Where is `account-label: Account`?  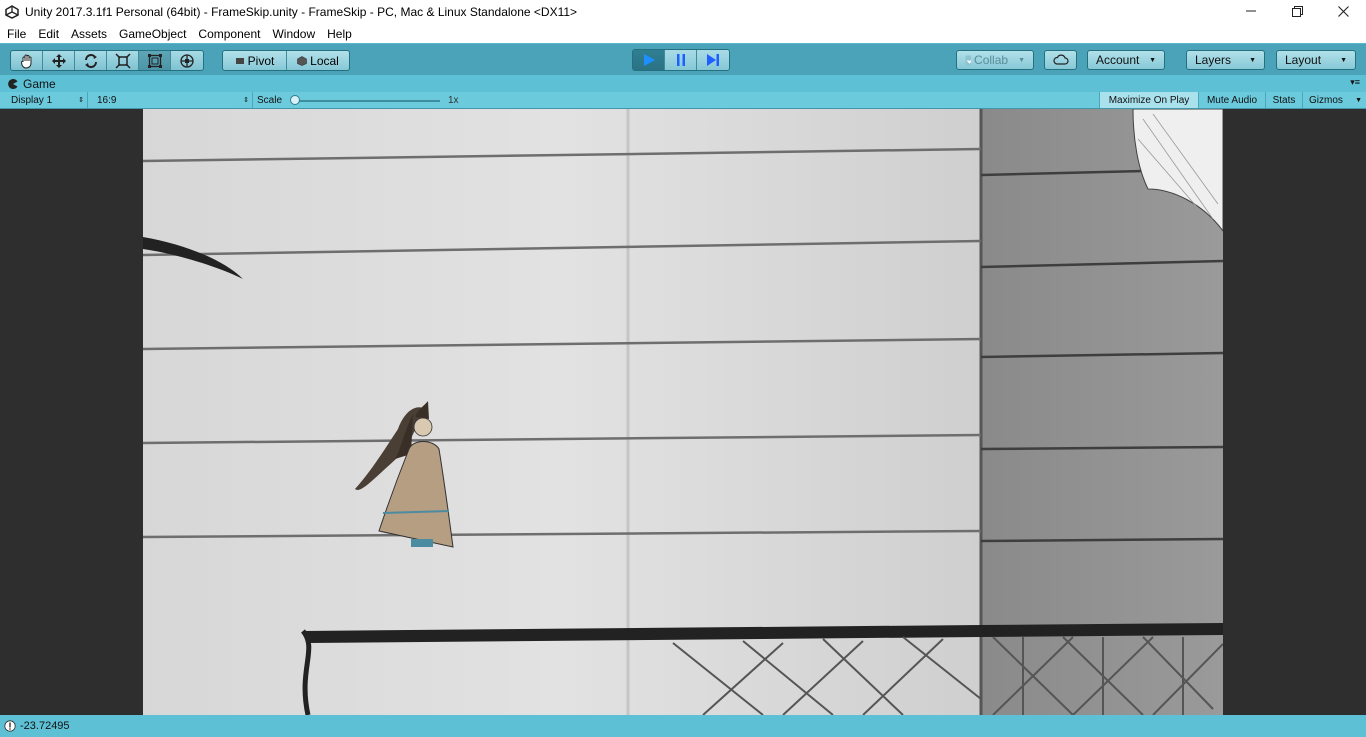
account-label: Account is located at coordinates (1118, 60).